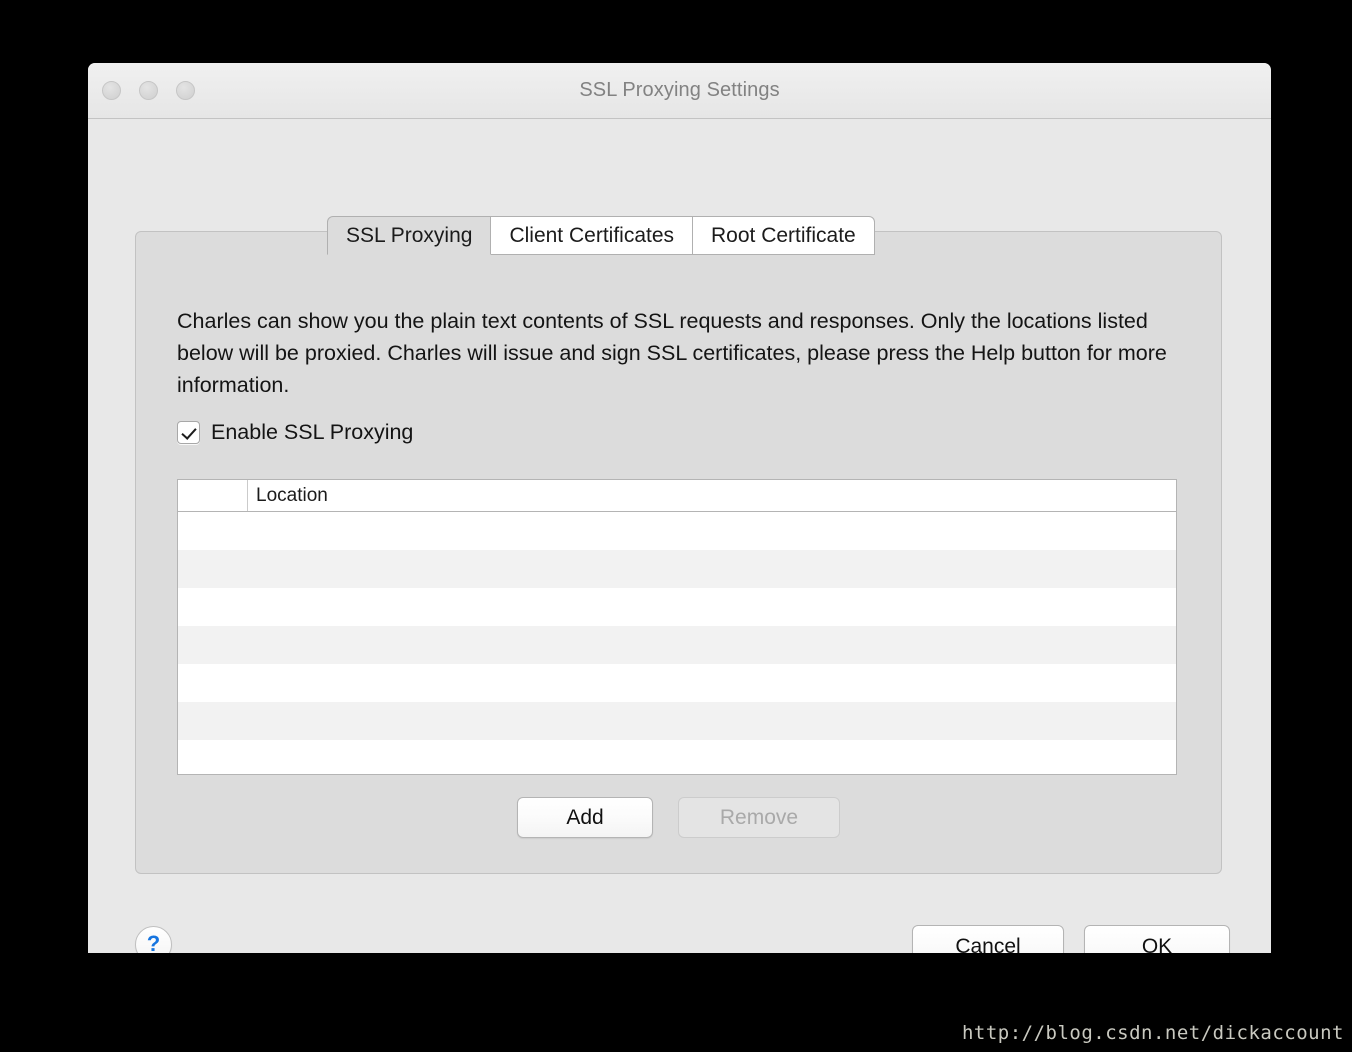  Describe the element at coordinates (585, 817) in the screenshot. I see `add-button: Add` at that location.